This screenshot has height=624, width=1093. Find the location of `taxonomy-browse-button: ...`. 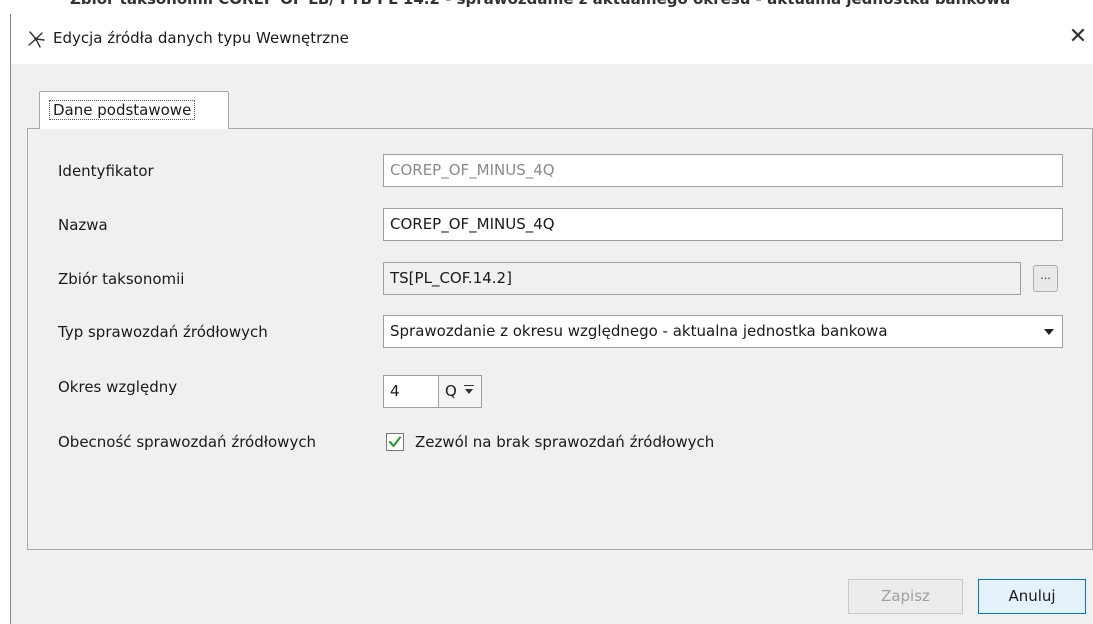

taxonomy-browse-button: ... is located at coordinates (1045, 278).